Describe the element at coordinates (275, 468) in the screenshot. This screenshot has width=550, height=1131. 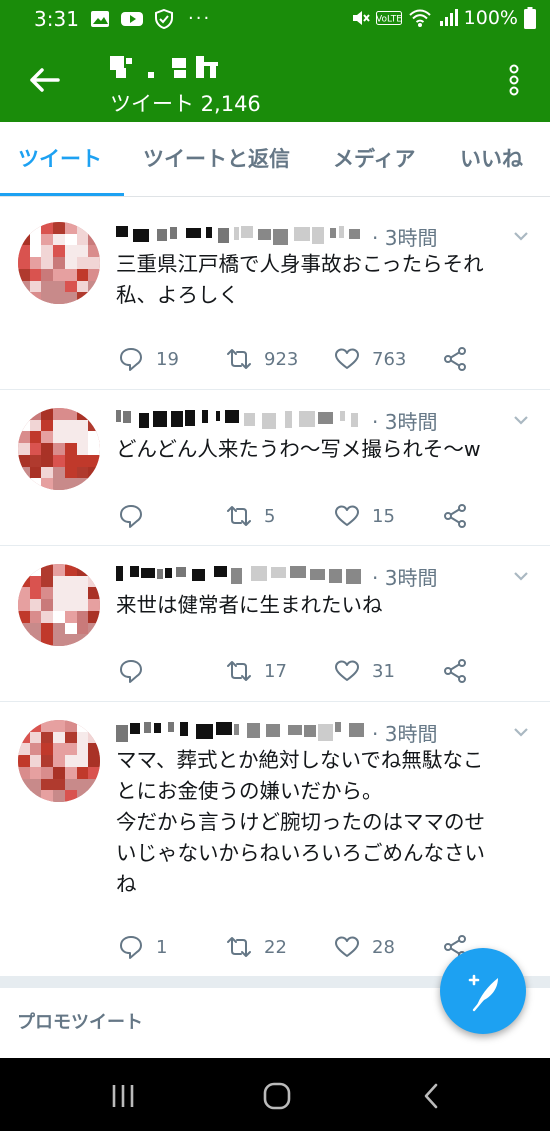
I see `tweet-item: · 3時間 どんどん人来たうわ〜写メ撮られそ〜w 5 15` at that location.